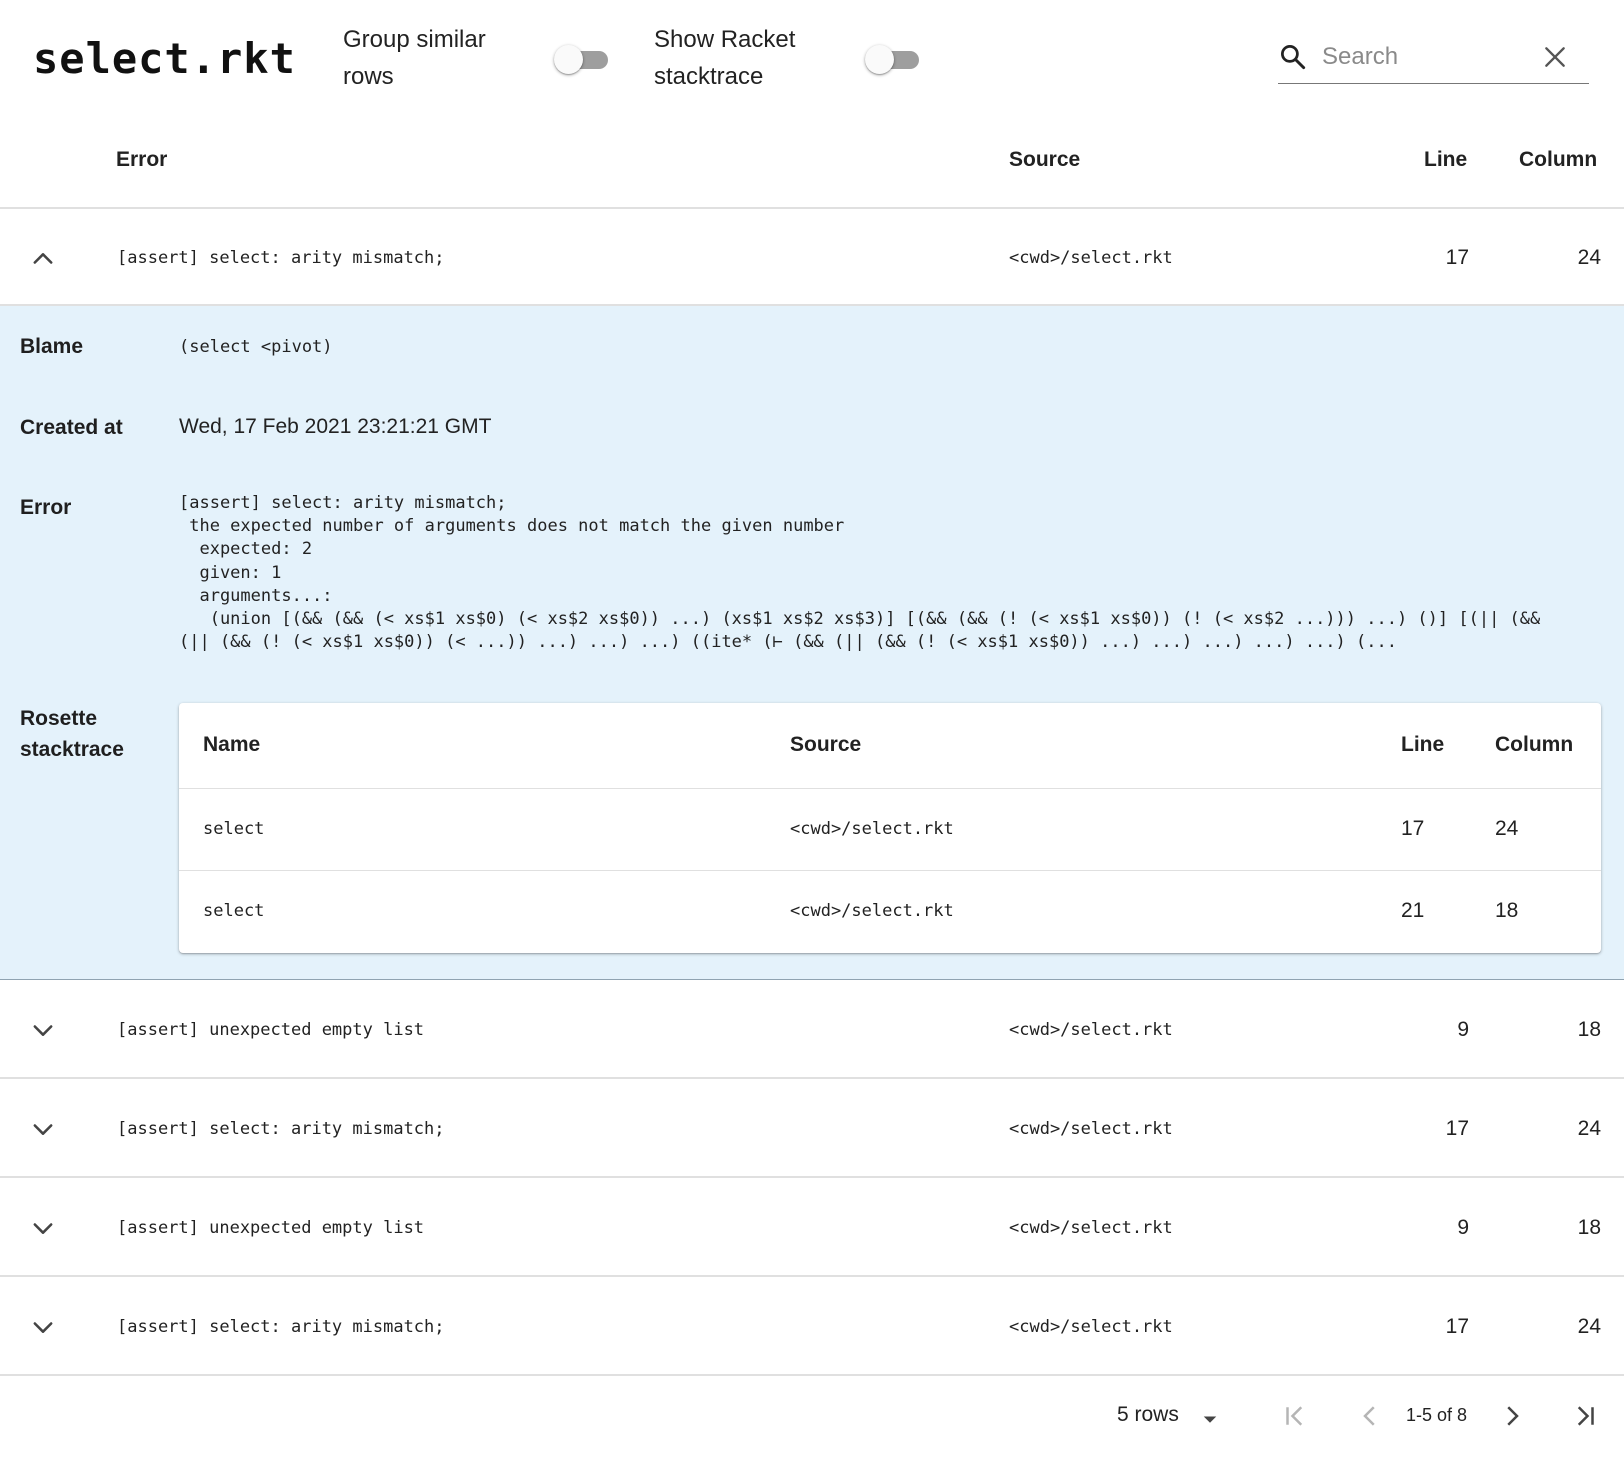 The width and height of the screenshot is (1624, 1467). I want to click on blame-label: Blame, so click(52, 346).